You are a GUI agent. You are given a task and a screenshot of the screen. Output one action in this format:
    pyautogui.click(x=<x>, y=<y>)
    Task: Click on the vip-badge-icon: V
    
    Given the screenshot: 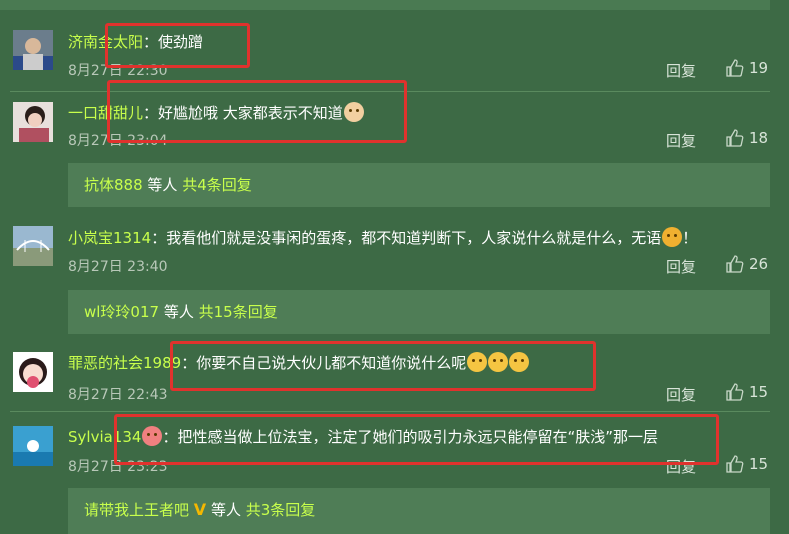 What is the action you would take?
    pyautogui.click(x=200, y=509)
    